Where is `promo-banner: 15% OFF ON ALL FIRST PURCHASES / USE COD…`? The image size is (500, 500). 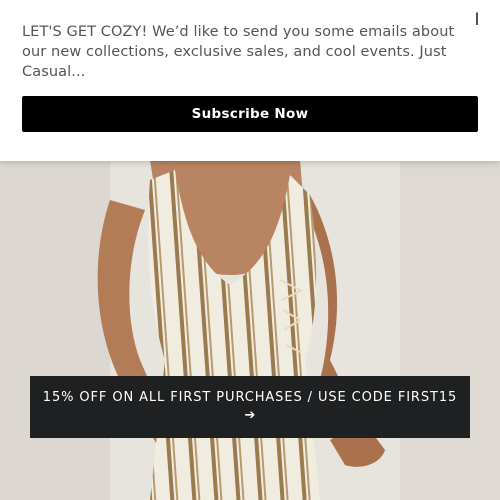
promo-banner: 15% OFF ON ALL FIRST PURCHASES / USE COD… is located at coordinates (250, 407).